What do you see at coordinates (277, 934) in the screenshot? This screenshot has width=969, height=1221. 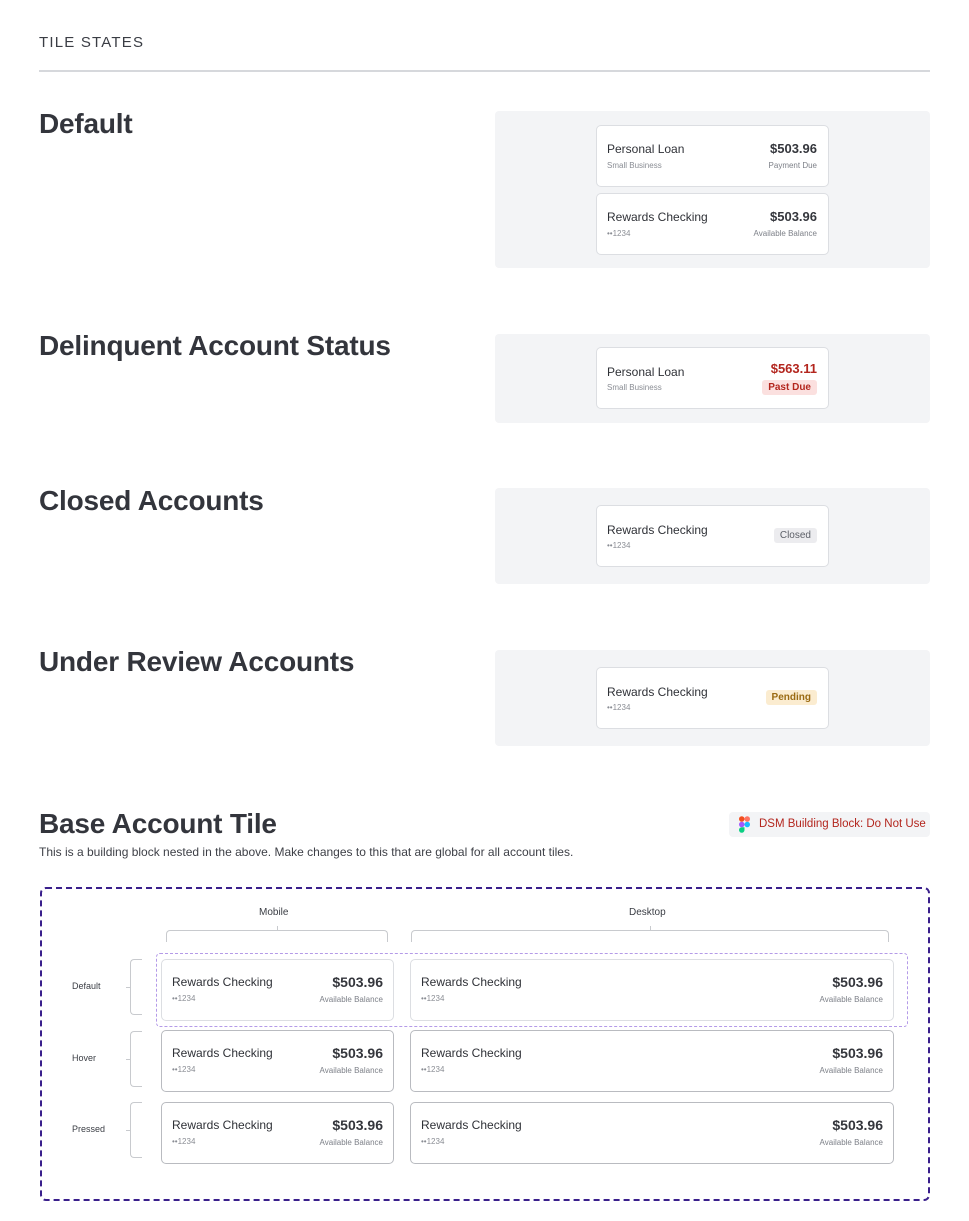 I see `bracket-mobile` at bounding box center [277, 934].